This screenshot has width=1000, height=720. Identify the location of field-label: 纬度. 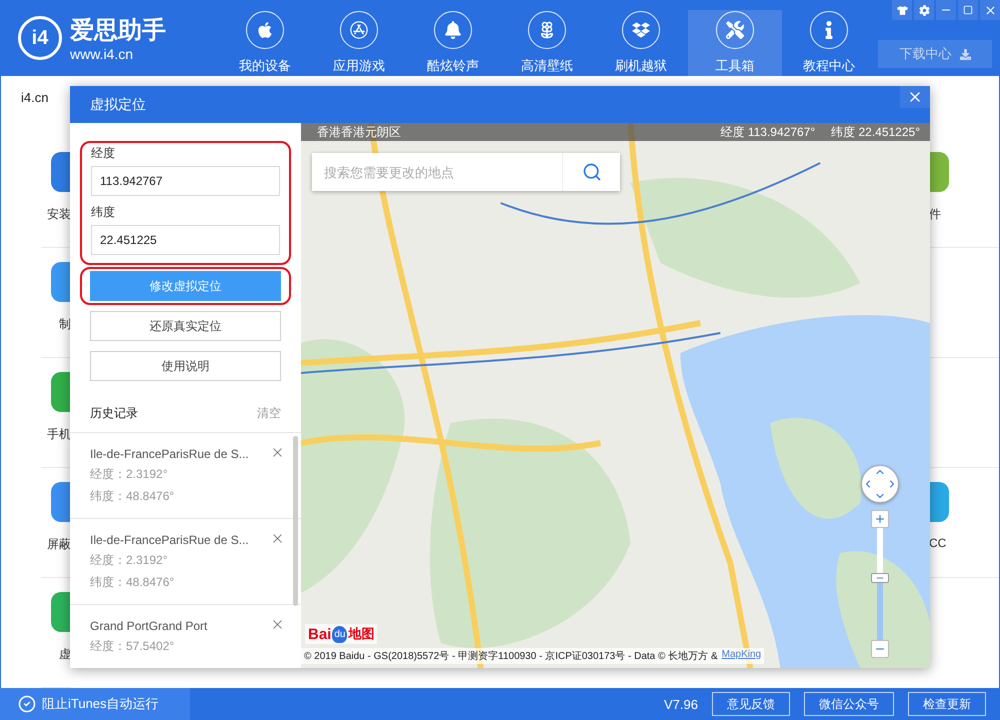
(103, 212).